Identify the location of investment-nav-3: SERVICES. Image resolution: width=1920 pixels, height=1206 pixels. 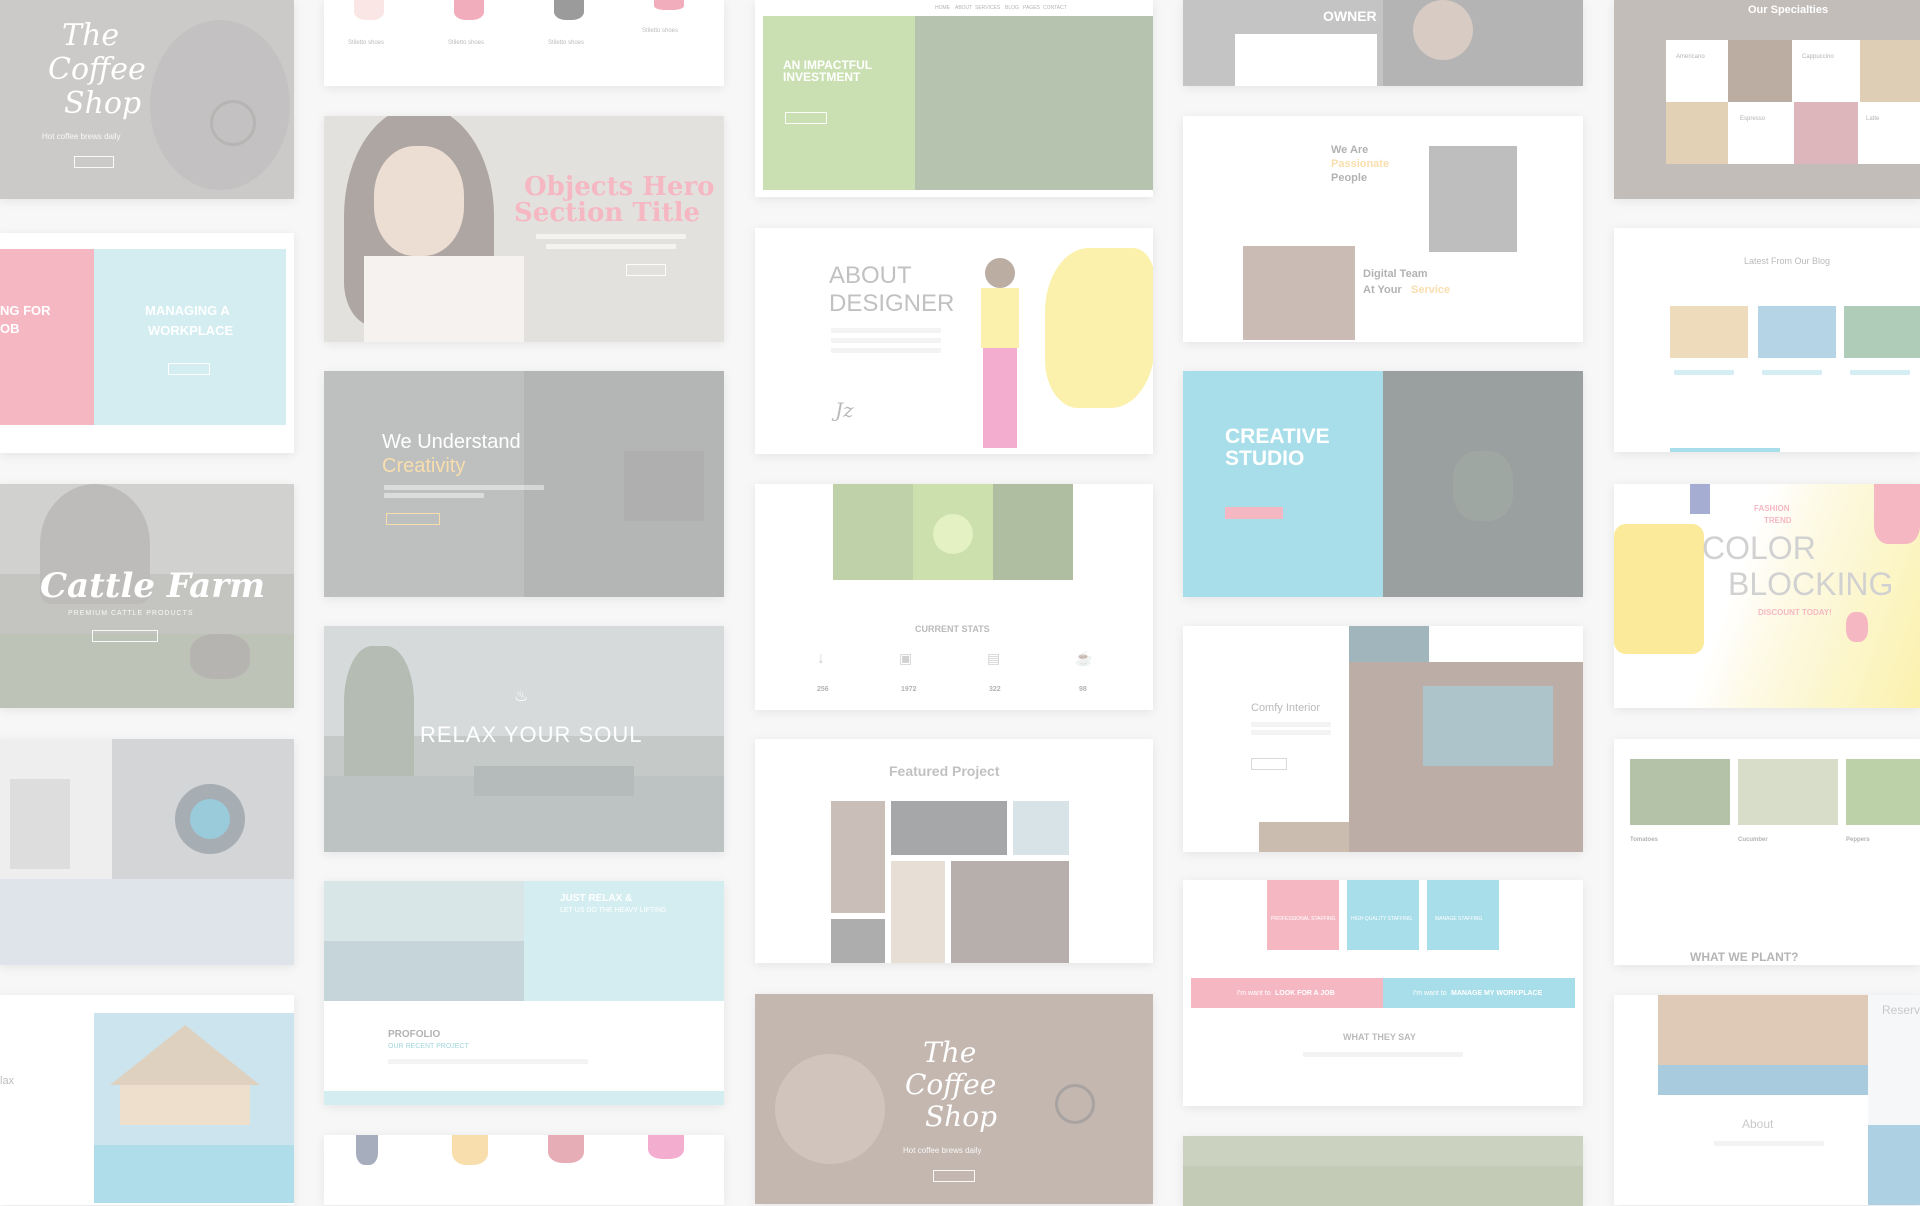
(987, 8).